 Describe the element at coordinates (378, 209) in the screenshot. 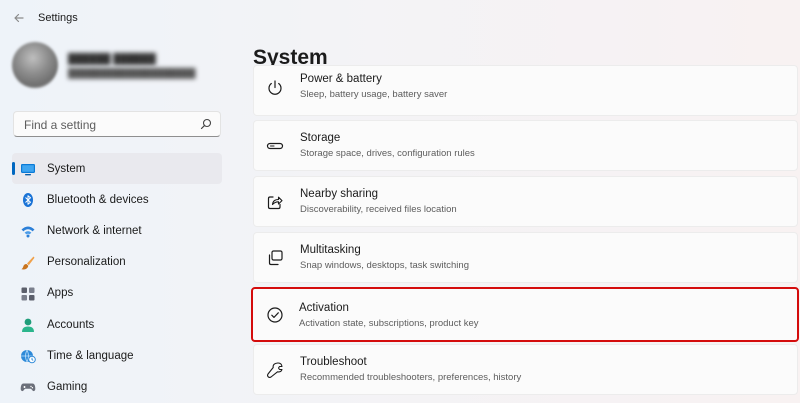

I see `card-subtitle: Discoverability, received files location` at that location.